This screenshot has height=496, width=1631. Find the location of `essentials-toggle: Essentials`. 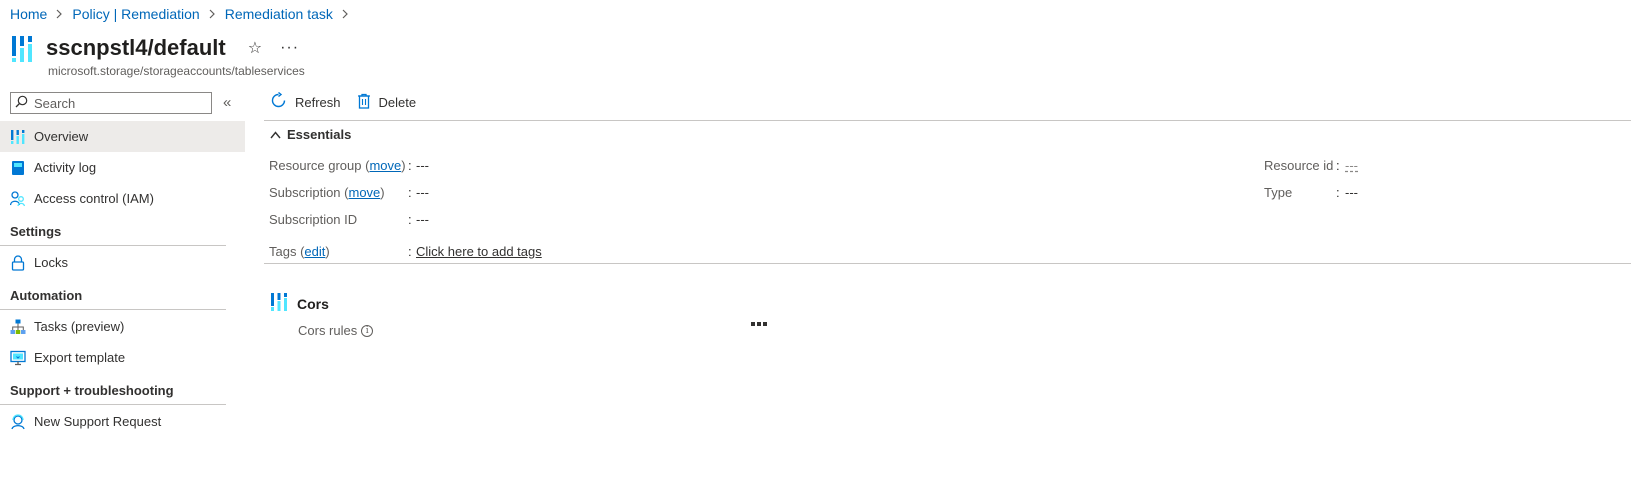

essentials-toggle: Essentials is located at coordinates (310, 134).